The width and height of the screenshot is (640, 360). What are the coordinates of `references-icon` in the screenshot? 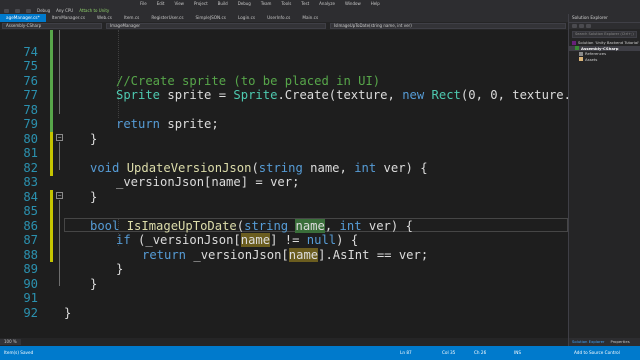 It's located at (581, 53).